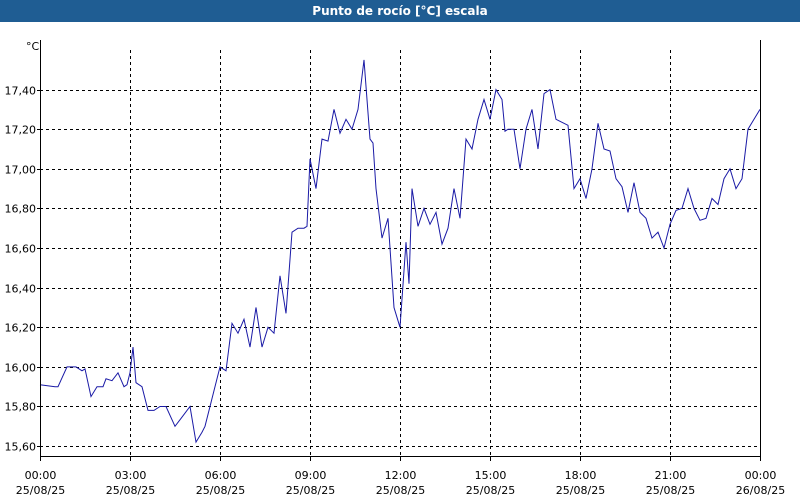 The image size is (800, 500). Describe the element at coordinates (491, 475) in the screenshot. I see `x-tick-time-label: 15:00` at that location.